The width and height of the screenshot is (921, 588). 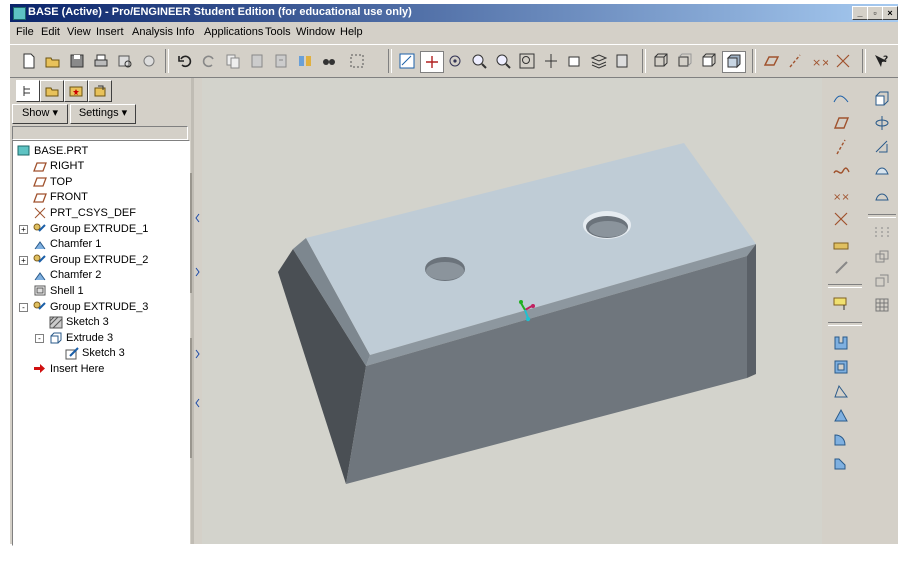 What do you see at coordinates (841, 267) in the screenshot?
I see `sketch-tool-icon` at bounding box center [841, 267].